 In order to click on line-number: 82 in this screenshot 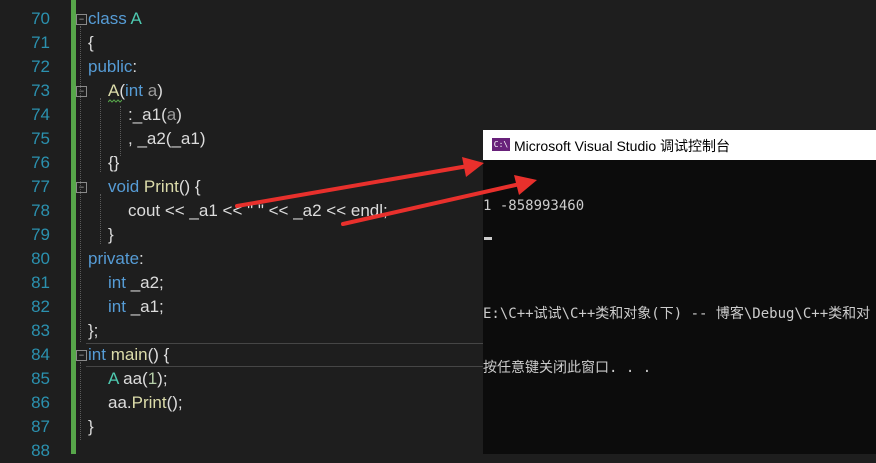, I will do `click(40, 306)`.